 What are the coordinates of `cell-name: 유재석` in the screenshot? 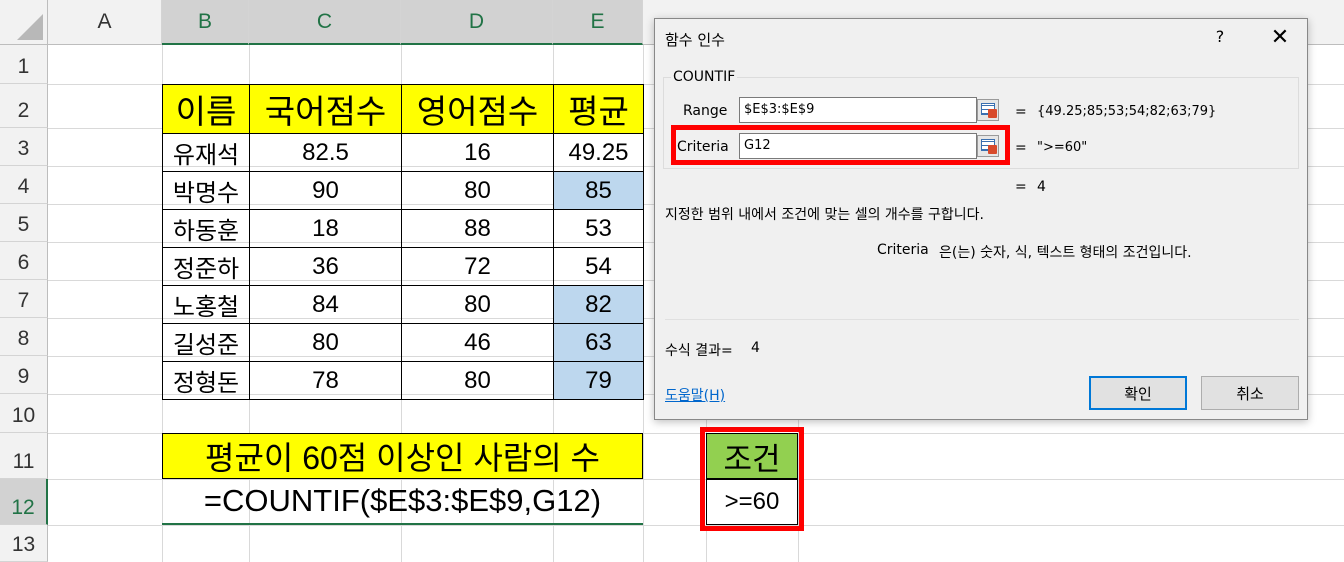 It's located at (206, 152).